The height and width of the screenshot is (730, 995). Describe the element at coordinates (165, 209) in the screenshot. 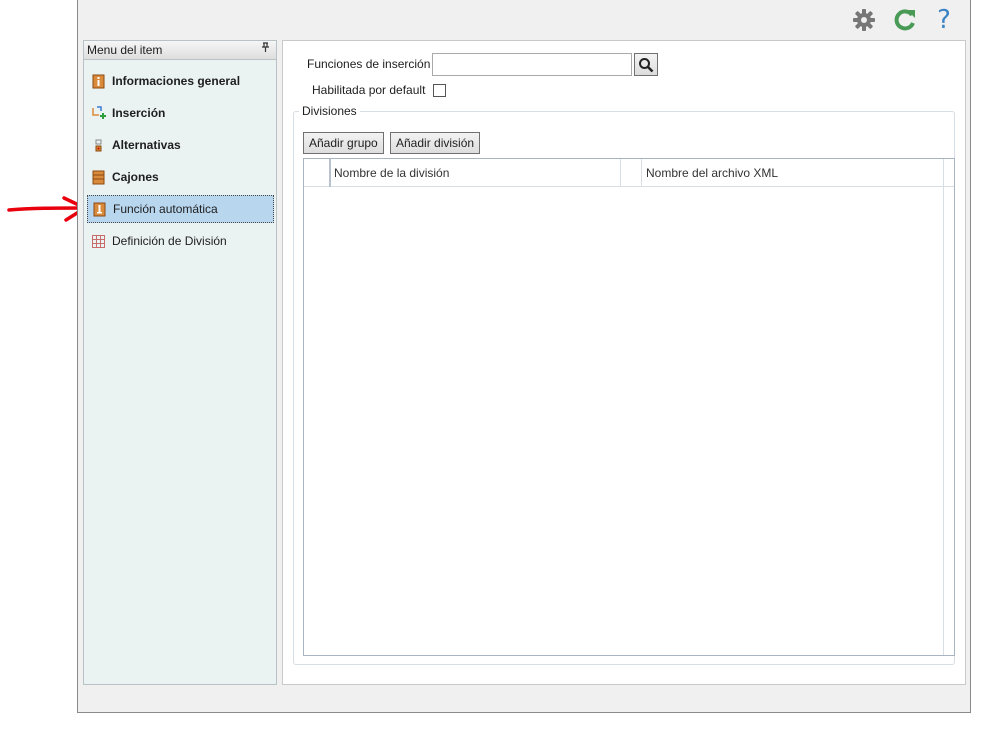

I see `sidebar-item-label: Función automática` at that location.